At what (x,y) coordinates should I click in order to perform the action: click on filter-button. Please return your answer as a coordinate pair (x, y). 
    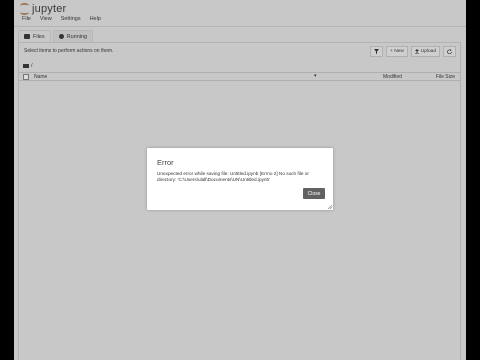
    Looking at the image, I should click on (377, 51).